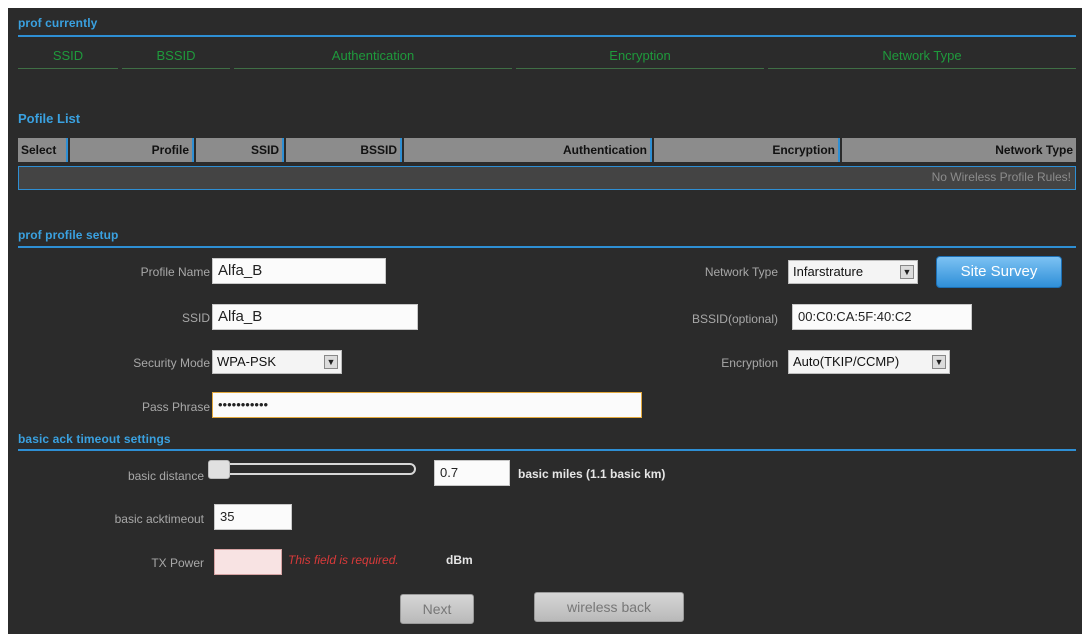  Describe the element at coordinates (159, 519) in the screenshot. I see `acktimeout-label: basic acktimeout` at that location.